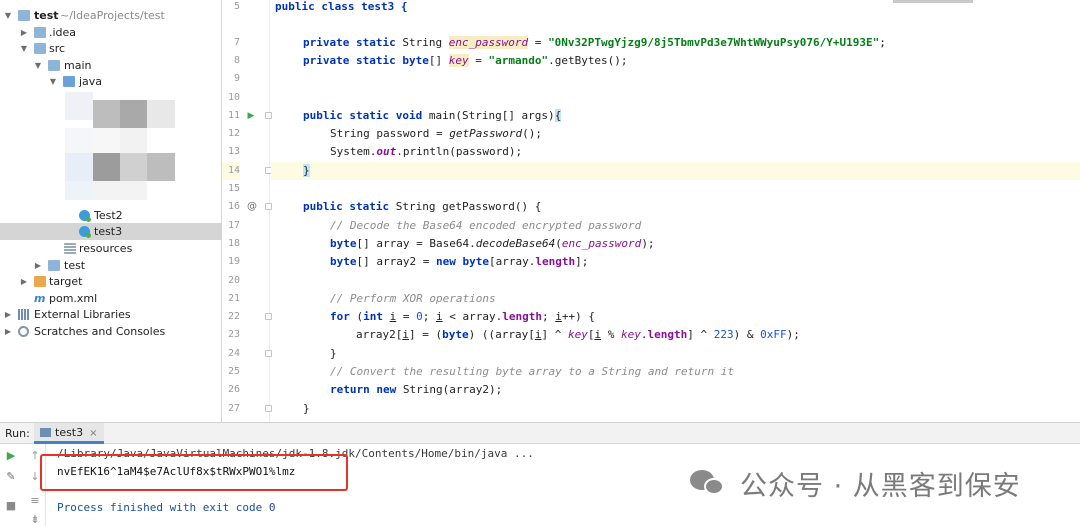  Describe the element at coordinates (675, 171) in the screenshot. I see `code-line-current: }` at that location.